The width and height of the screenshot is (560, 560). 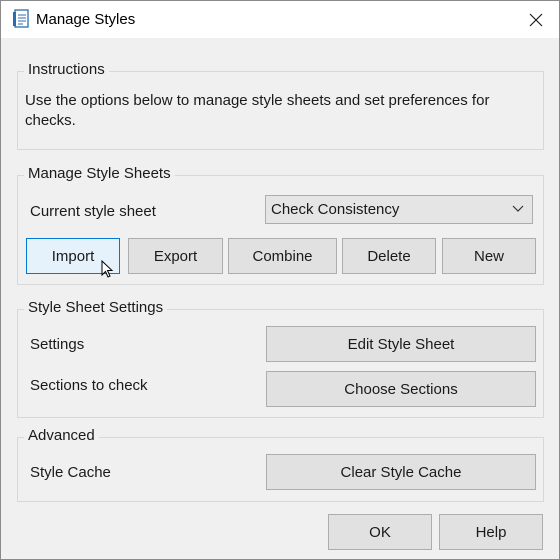 What do you see at coordinates (401, 389) in the screenshot?
I see `choose-sections-button: Choose Sections` at bounding box center [401, 389].